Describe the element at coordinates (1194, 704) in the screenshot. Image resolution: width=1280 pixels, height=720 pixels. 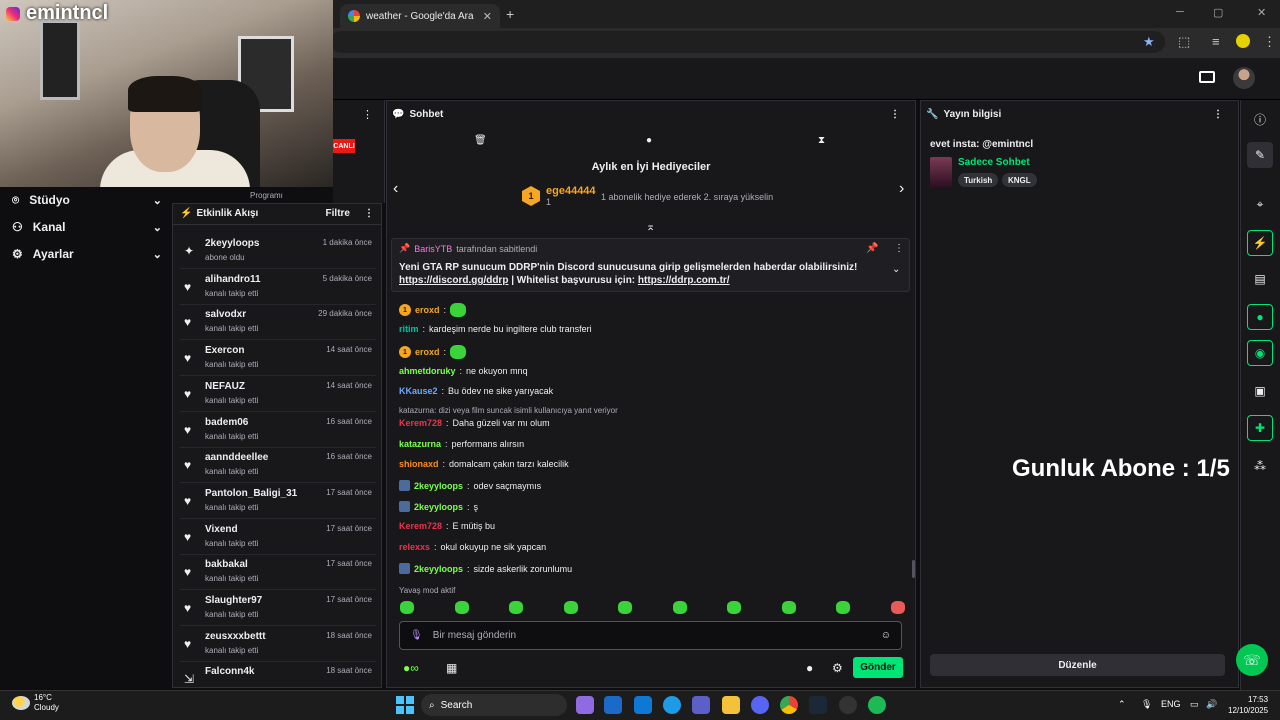
I see `network-icon: ▭` at that location.